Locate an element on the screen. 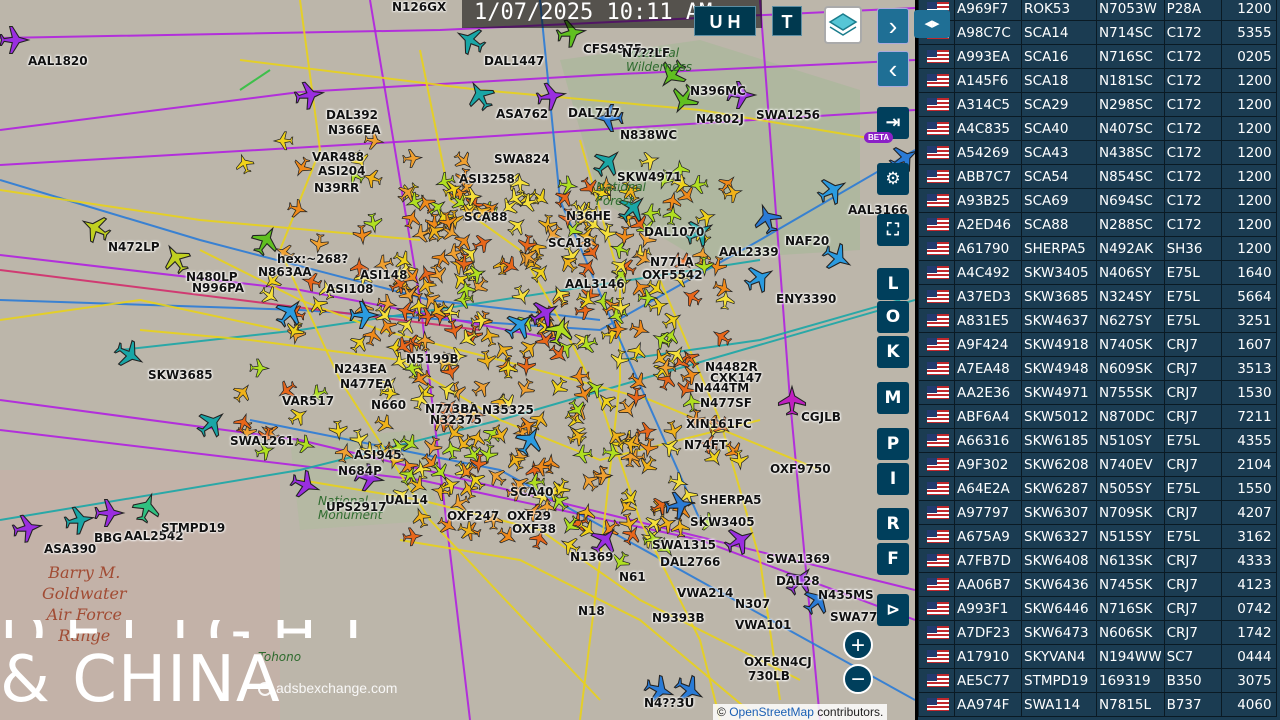 The image size is (1280, 720). aircraft-row: A93B25 SCA69 N694SC C172 1200 is located at coordinates (1097, 200).